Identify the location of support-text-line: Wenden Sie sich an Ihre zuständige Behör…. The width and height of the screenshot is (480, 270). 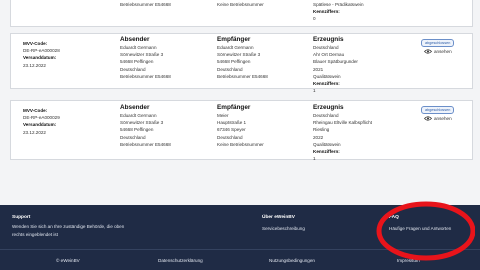
(68, 226).